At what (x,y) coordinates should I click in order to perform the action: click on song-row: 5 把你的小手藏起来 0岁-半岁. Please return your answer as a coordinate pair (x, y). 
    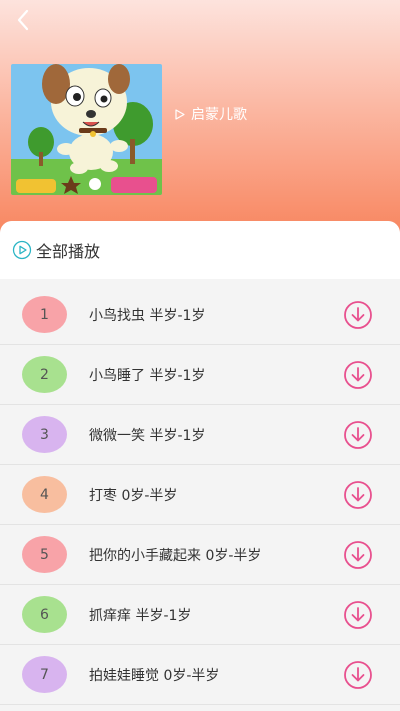
    Looking at the image, I should click on (200, 555).